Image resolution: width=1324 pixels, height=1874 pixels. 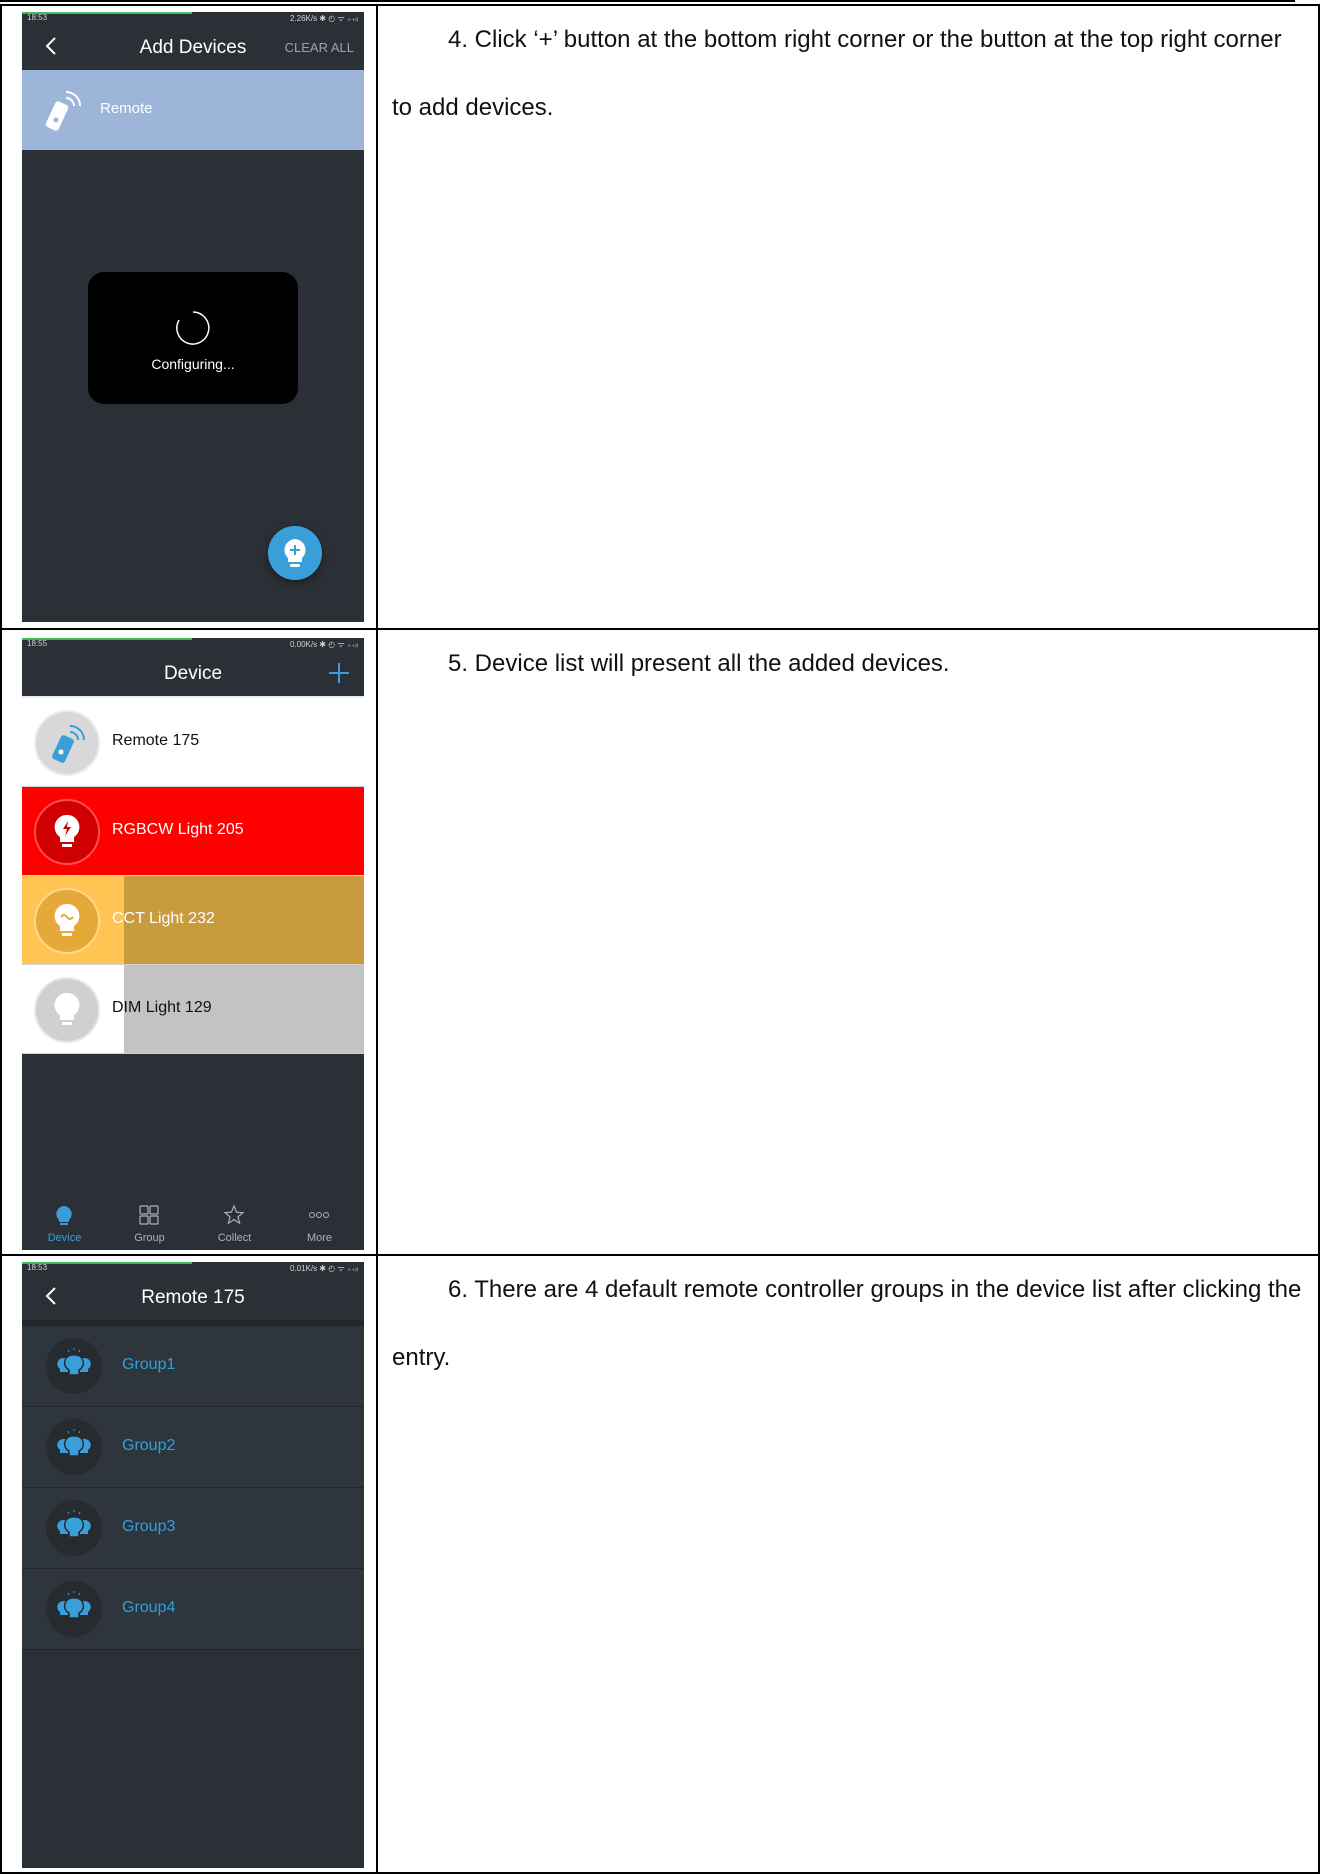 What do you see at coordinates (67, 832) in the screenshot?
I see `bulb-flash-icon` at bounding box center [67, 832].